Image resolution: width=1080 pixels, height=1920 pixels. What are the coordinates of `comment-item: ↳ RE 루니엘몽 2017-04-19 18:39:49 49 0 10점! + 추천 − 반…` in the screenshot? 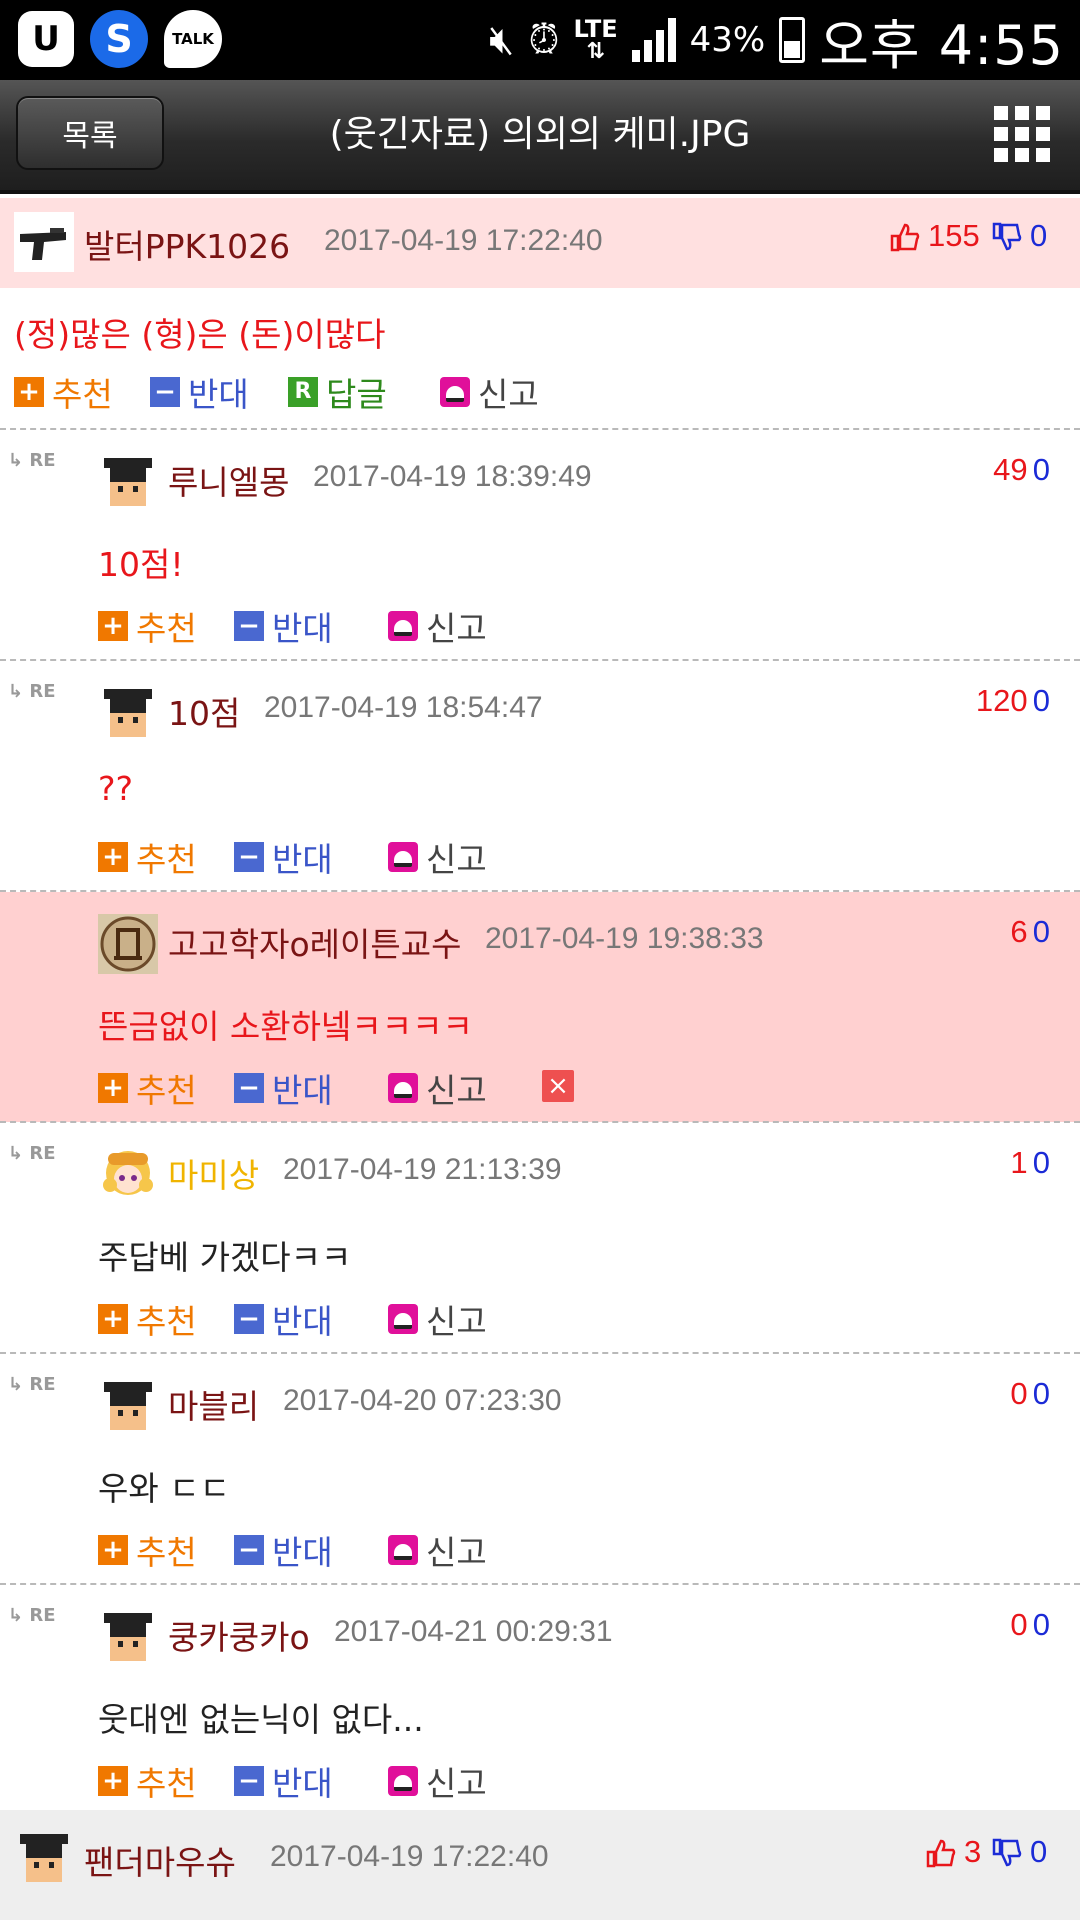 It's located at (540, 545).